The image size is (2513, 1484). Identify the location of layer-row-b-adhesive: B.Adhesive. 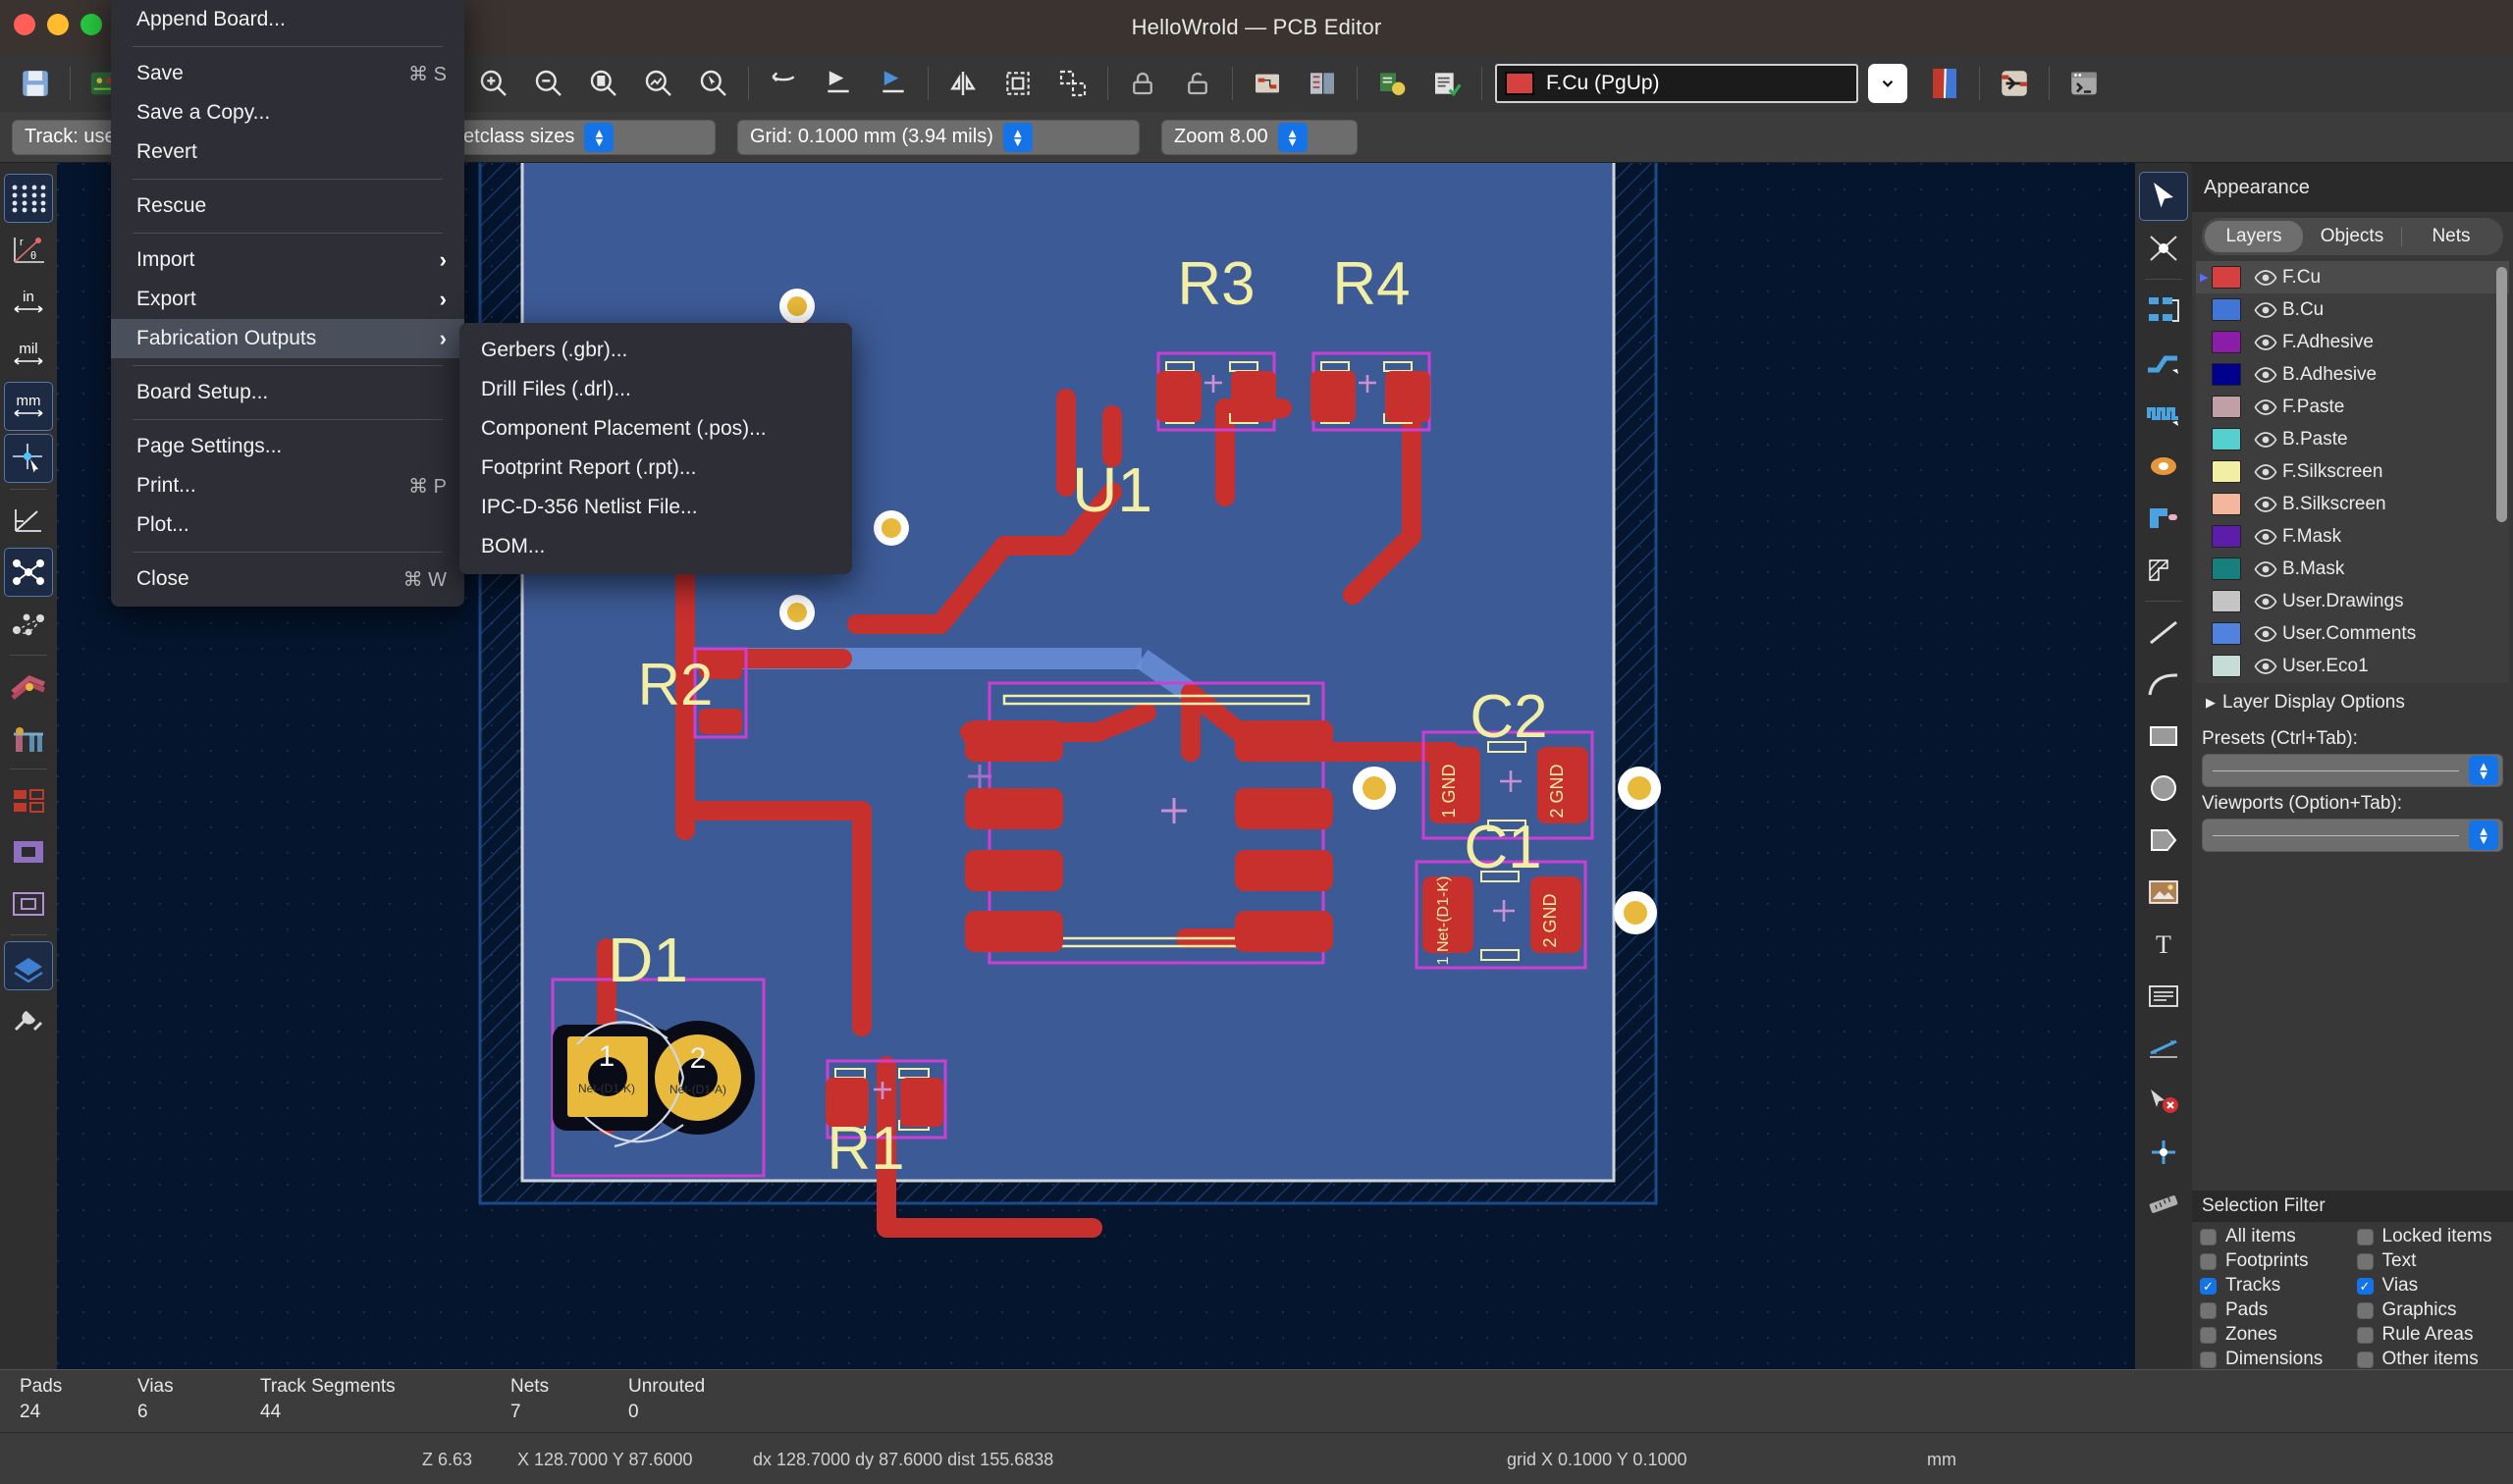
(2353, 375).